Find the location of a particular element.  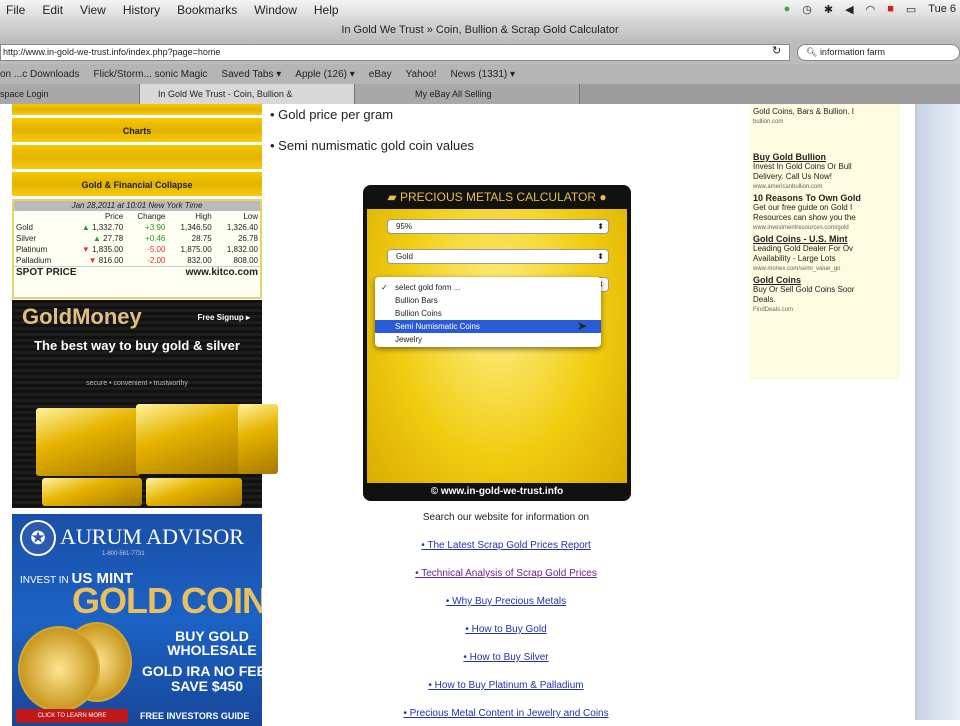

reload-icon: ↻ is located at coordinates (776, 50).